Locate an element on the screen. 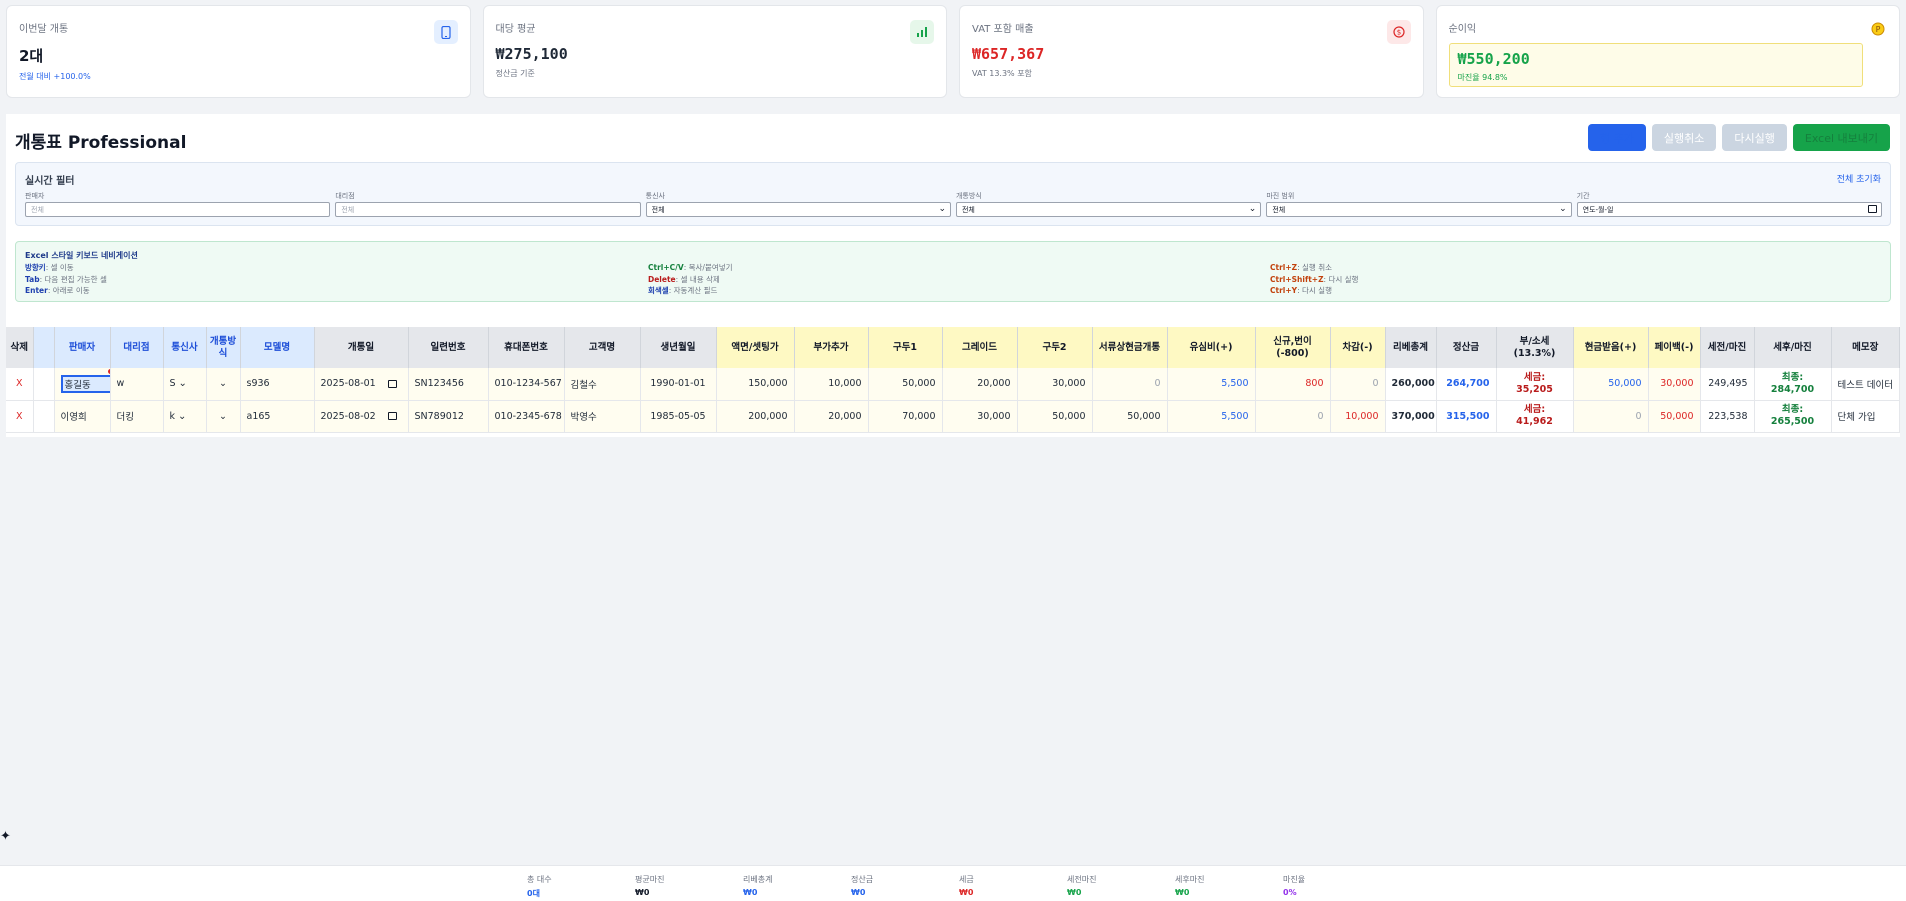  summary-label: 총 대수 is located at coordinates (539, 879).